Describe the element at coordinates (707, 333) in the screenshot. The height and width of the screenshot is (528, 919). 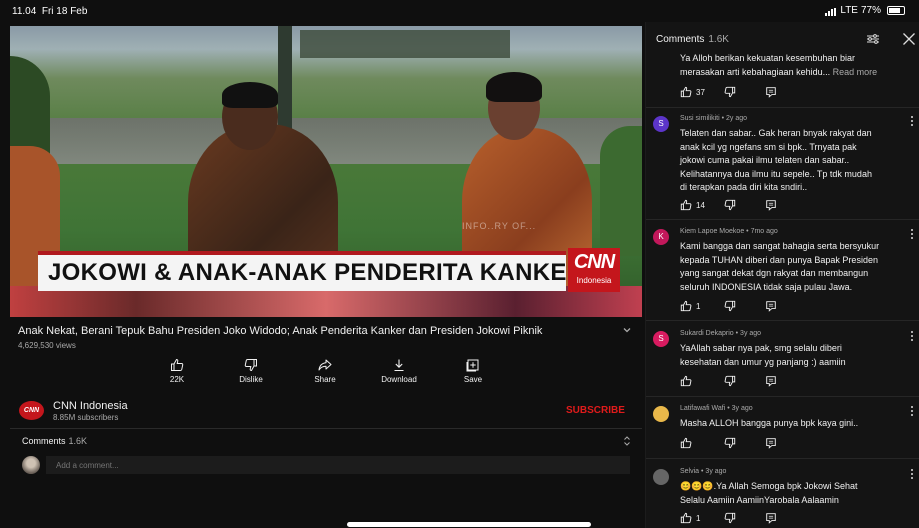
I see `comment-author: Sukardi Dekaprio` at that location.